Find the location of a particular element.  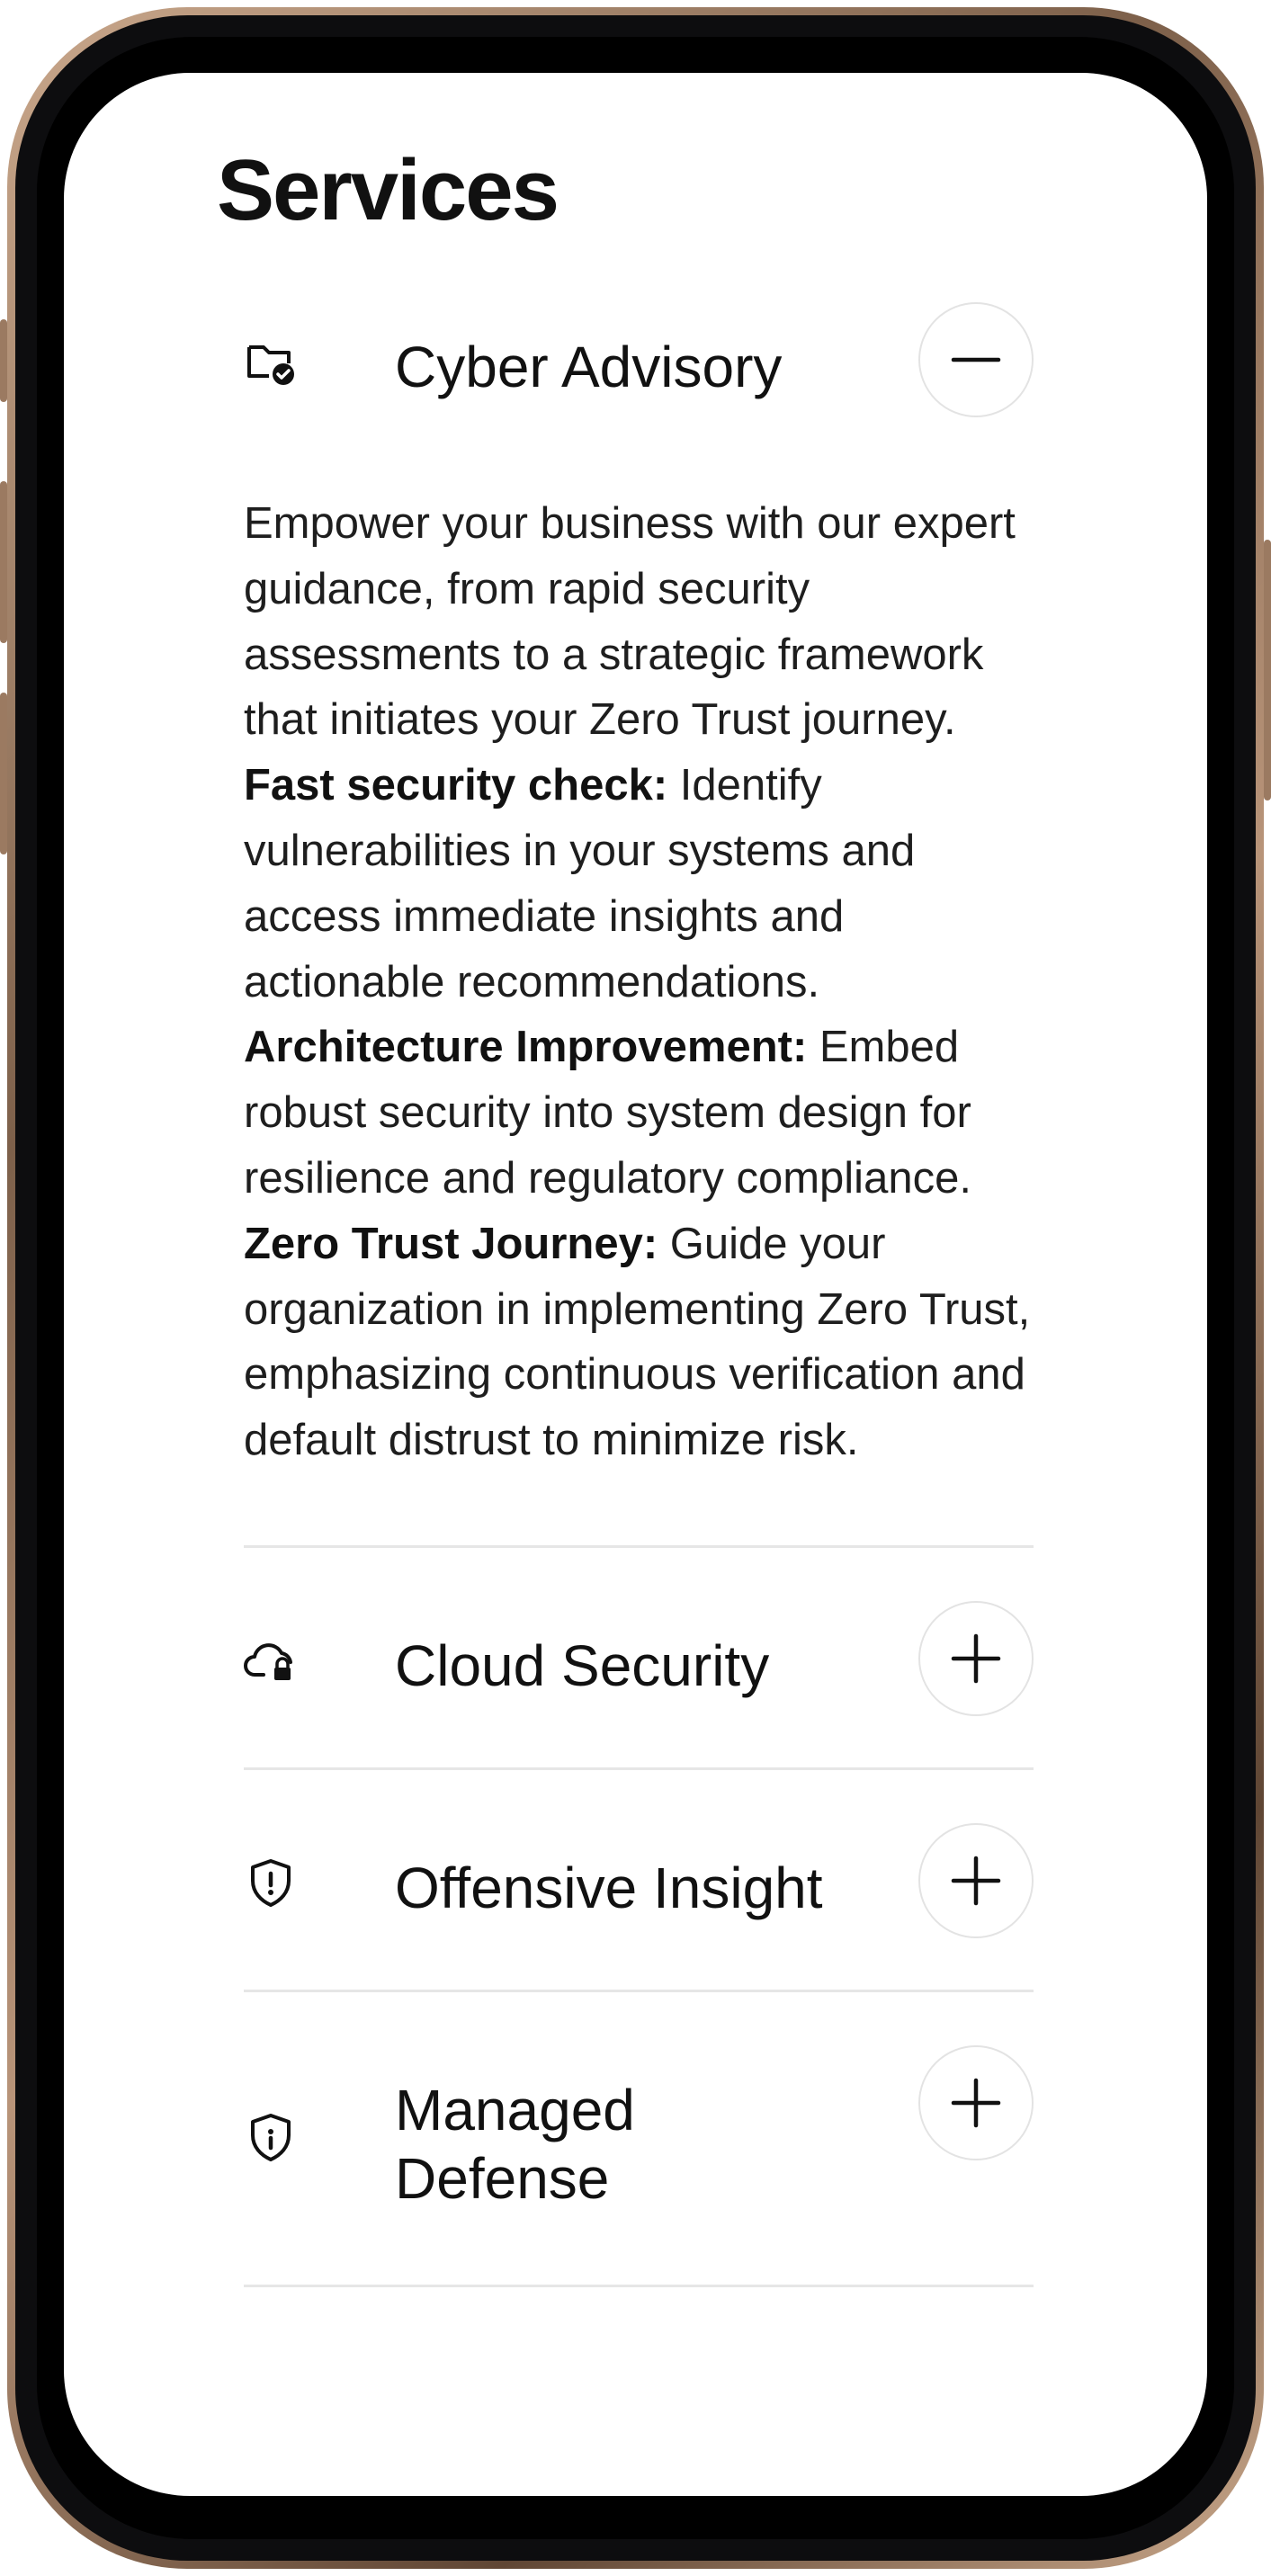

point-label: Architecture Improvement: is located at coordinates (526, 1047).